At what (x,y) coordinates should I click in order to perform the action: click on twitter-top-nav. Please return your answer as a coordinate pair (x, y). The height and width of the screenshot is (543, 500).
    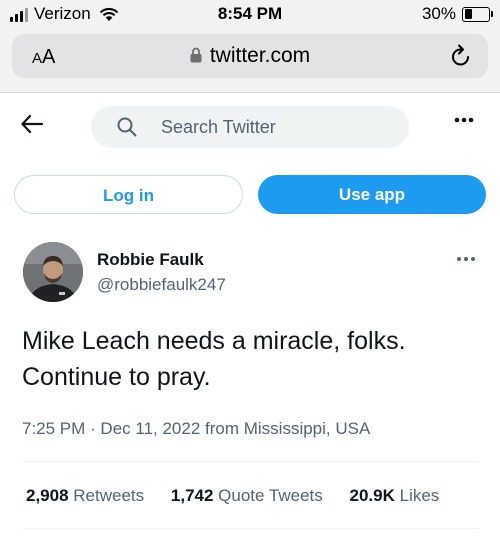
    Looking at the image, I should click on (250, 127).